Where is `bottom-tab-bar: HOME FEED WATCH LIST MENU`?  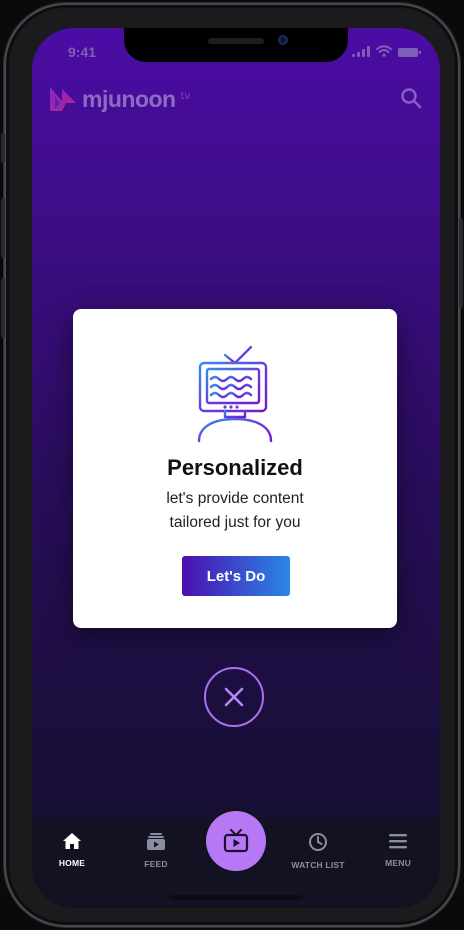 bottom-tab-bar: HOME FEED WATCH LIST MENU is located at coordinates (236, 859).